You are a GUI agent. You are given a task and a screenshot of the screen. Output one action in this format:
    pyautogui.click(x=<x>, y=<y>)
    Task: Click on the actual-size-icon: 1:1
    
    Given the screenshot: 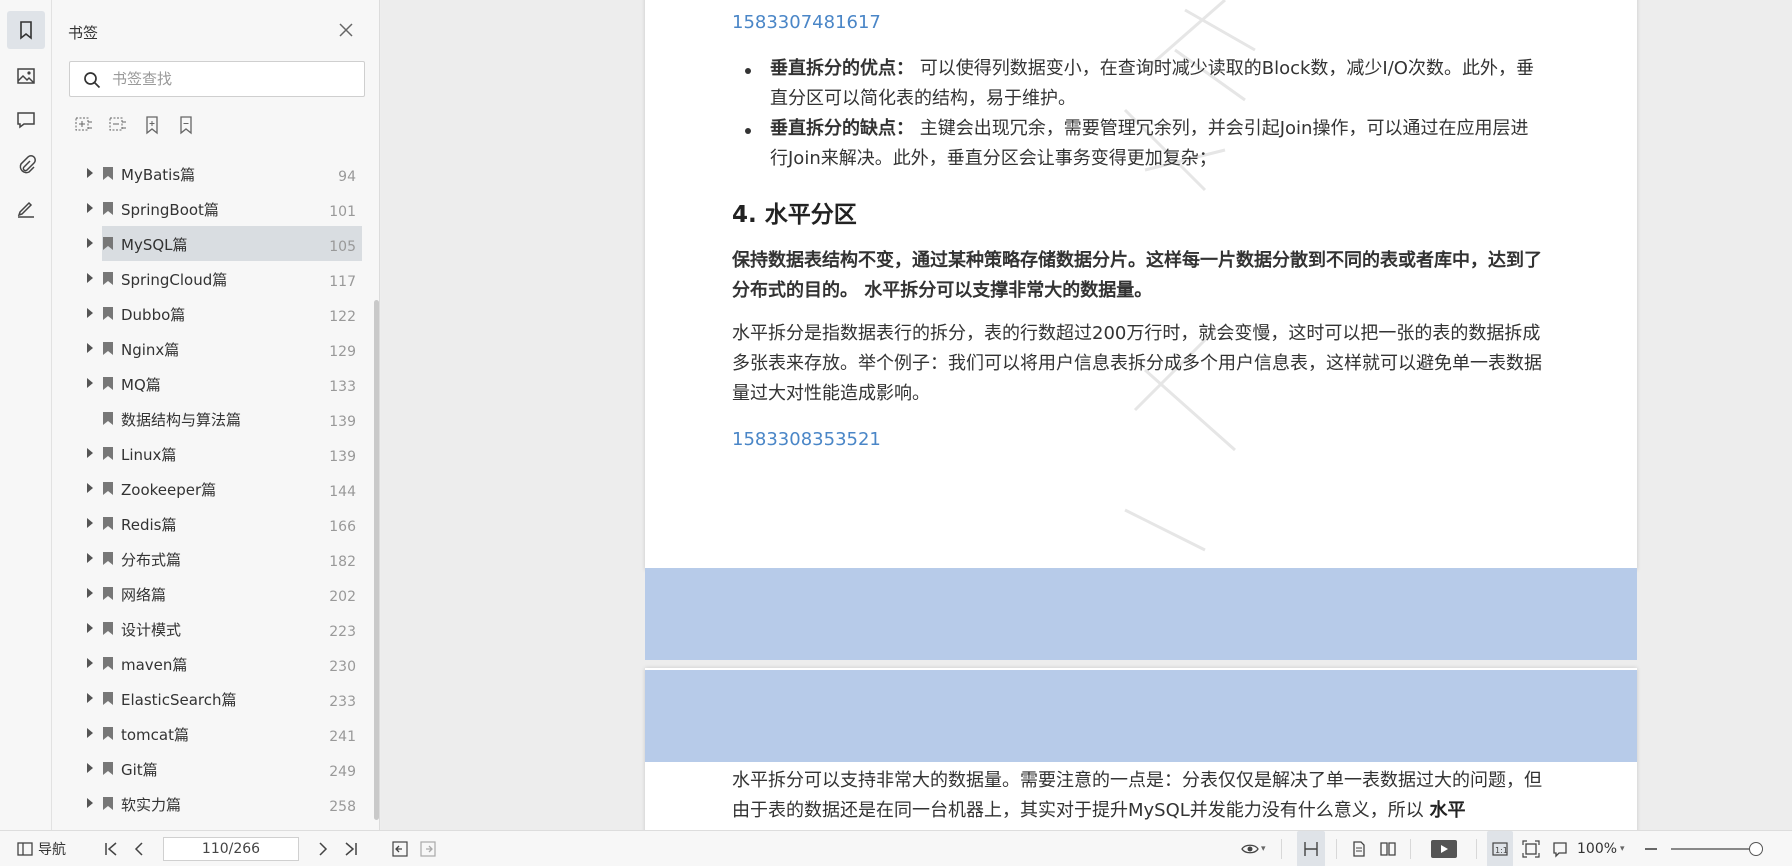 What is the action you would take?
    pyautogui.click(x=1500, y=848)
    